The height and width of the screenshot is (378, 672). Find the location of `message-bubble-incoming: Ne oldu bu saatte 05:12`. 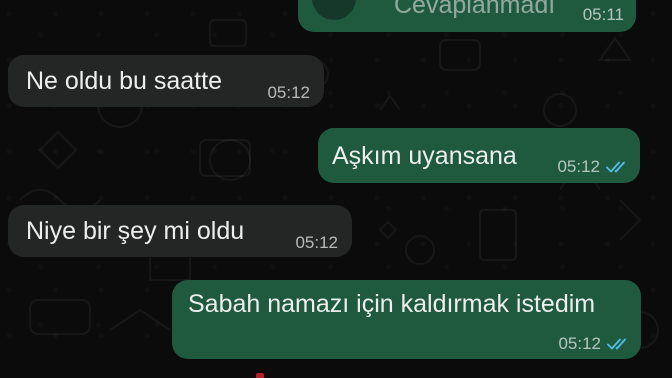

message-bubble-incoming: Ne oldu bu saatte 05:12 is located at coordinates (166, 81).